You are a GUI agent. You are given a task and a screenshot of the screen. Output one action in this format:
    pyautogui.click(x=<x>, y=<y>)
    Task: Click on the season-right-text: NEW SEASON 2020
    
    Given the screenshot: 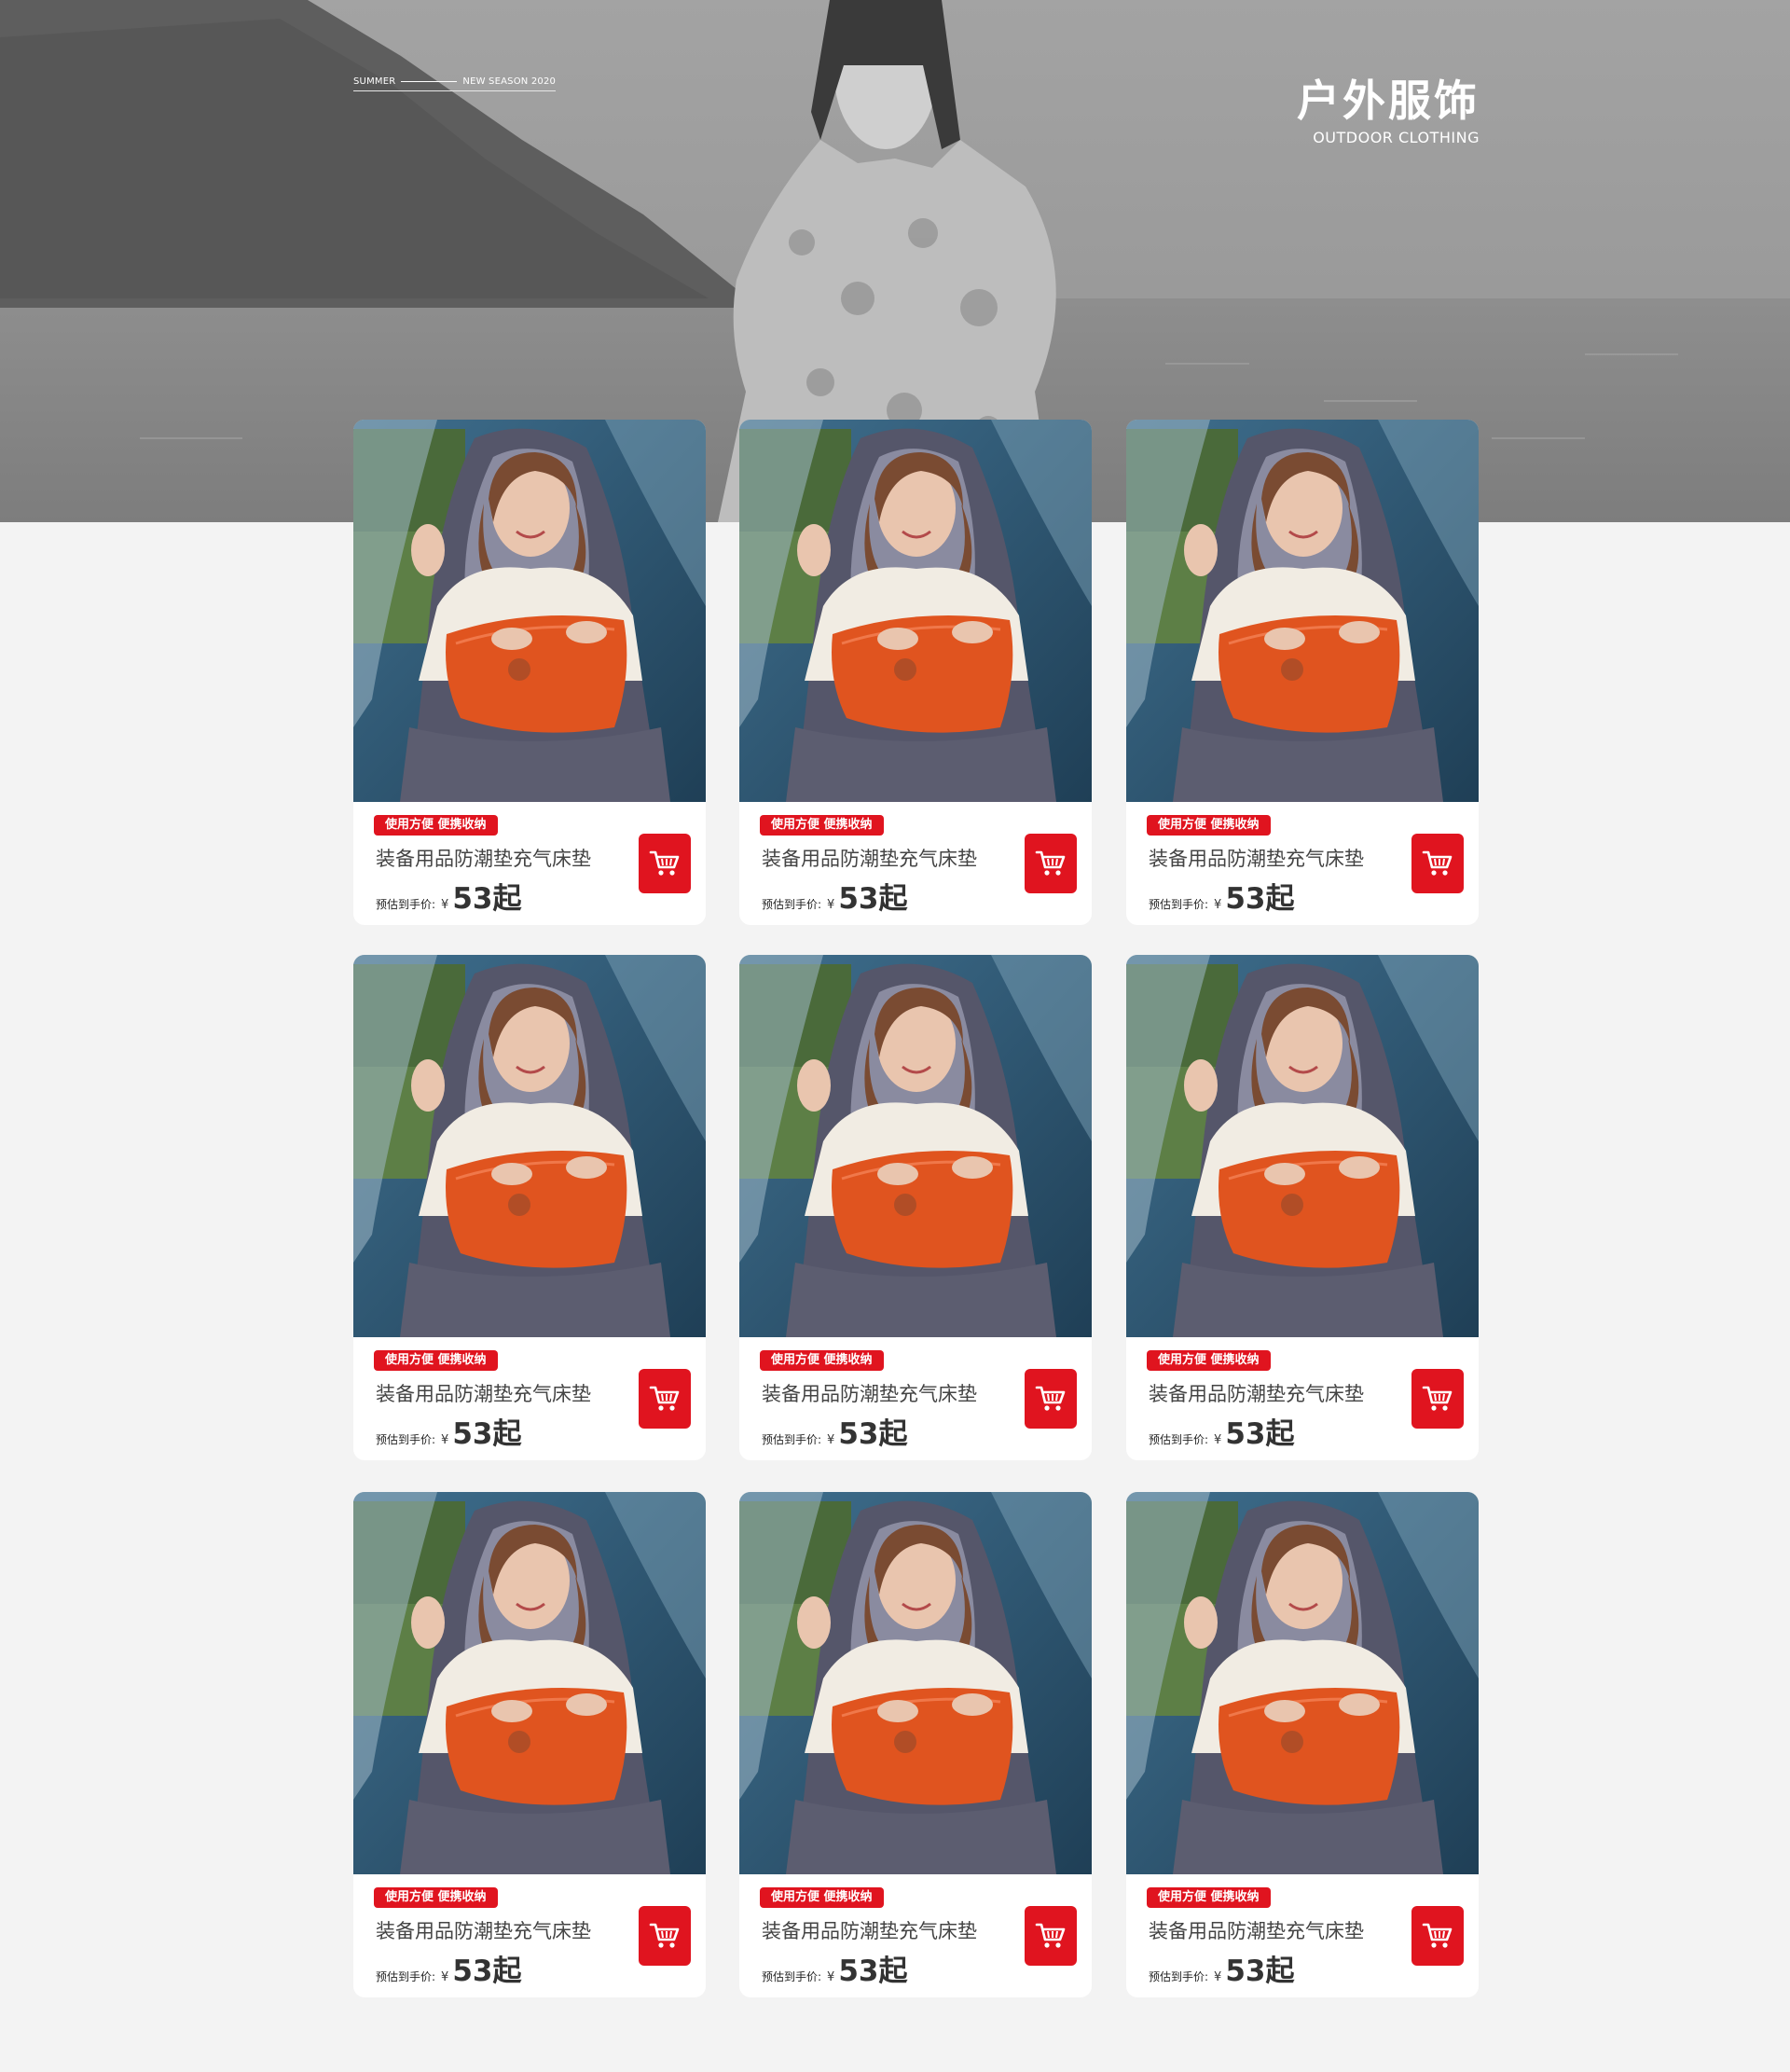 What is the action you would take?
    pyautogui.click(x=509, y=81)
    